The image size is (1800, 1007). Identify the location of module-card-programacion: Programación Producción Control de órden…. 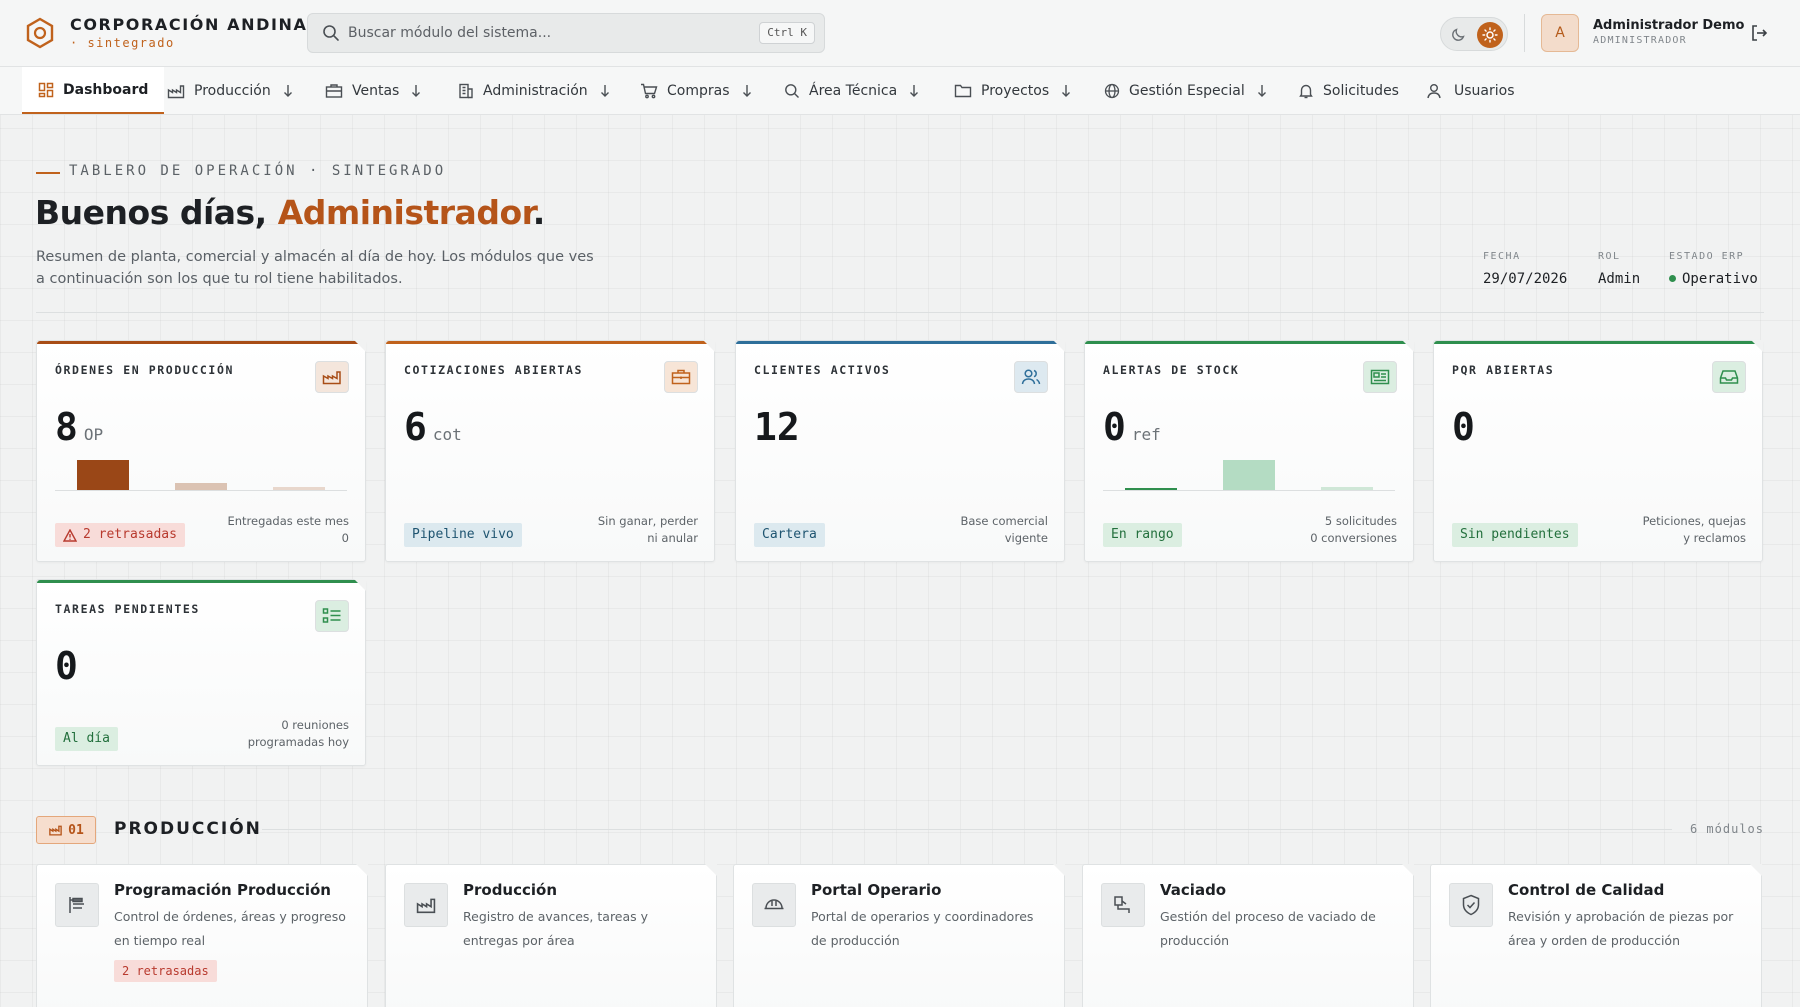
(202, 935).